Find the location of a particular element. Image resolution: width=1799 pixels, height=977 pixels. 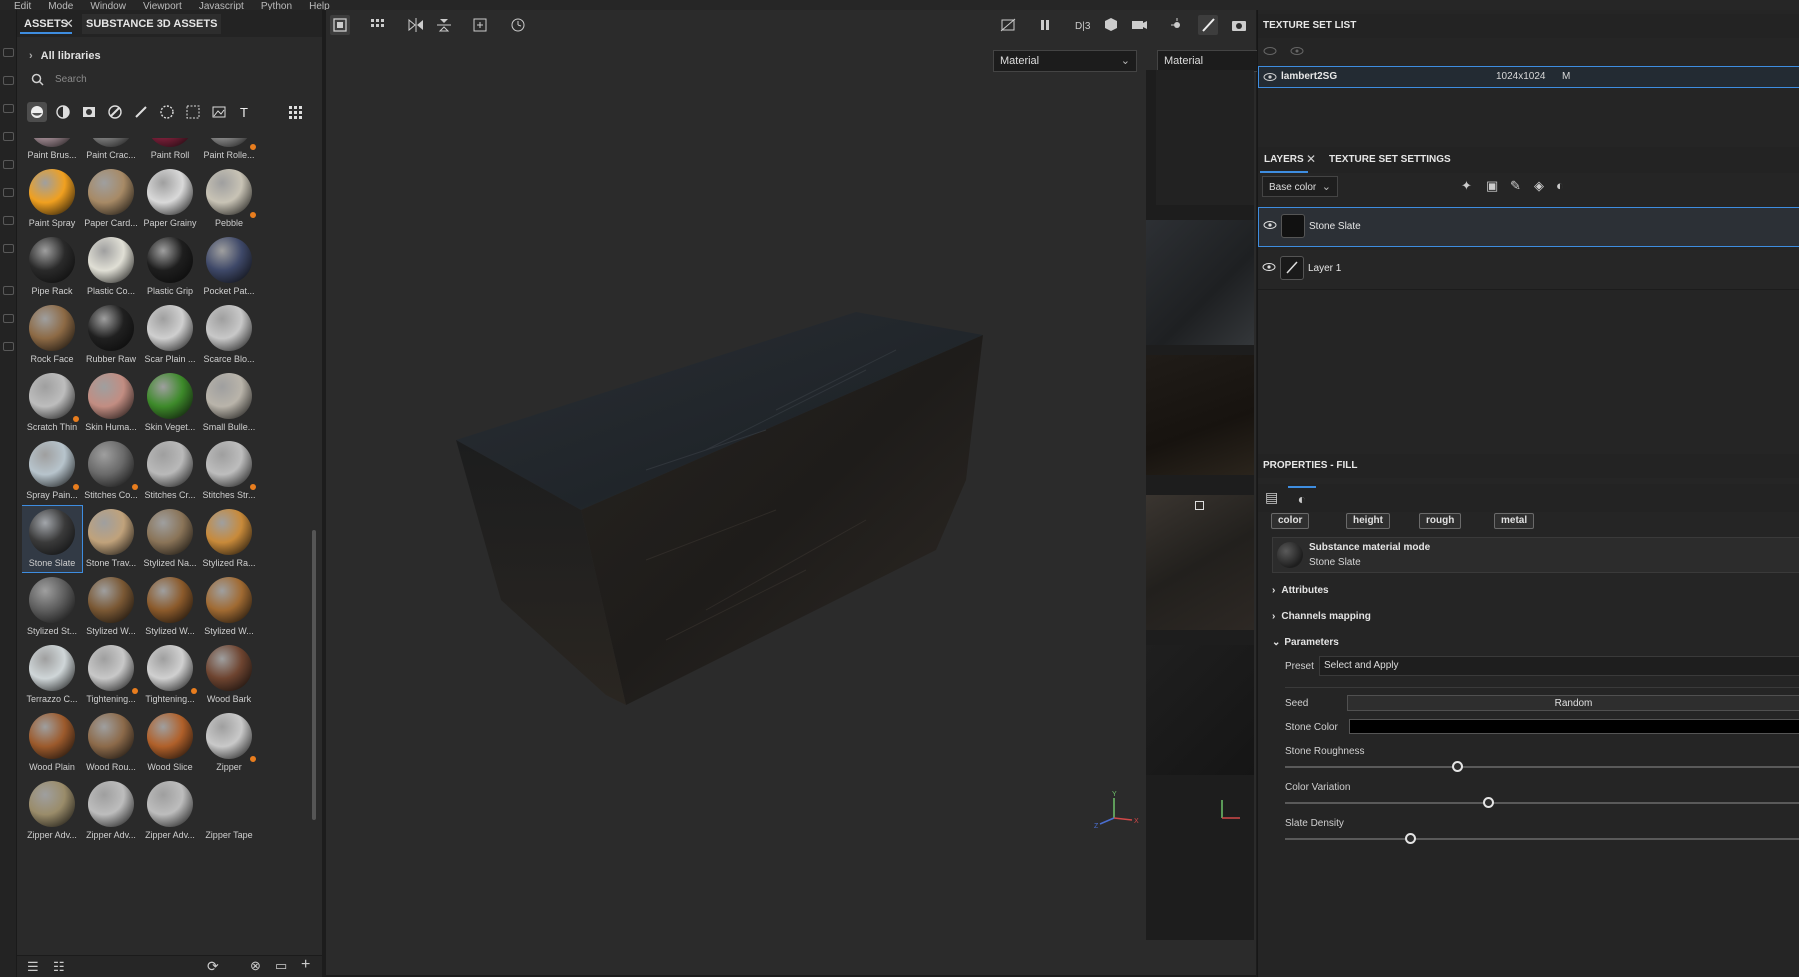

pattern-icon is located at coordinates (167, 112).